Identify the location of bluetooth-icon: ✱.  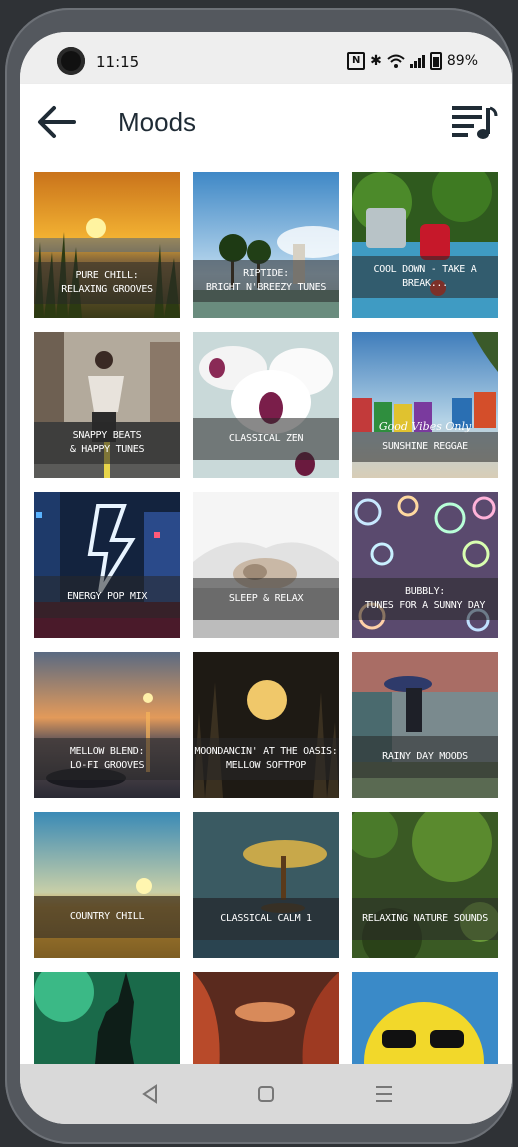
(376, 61).